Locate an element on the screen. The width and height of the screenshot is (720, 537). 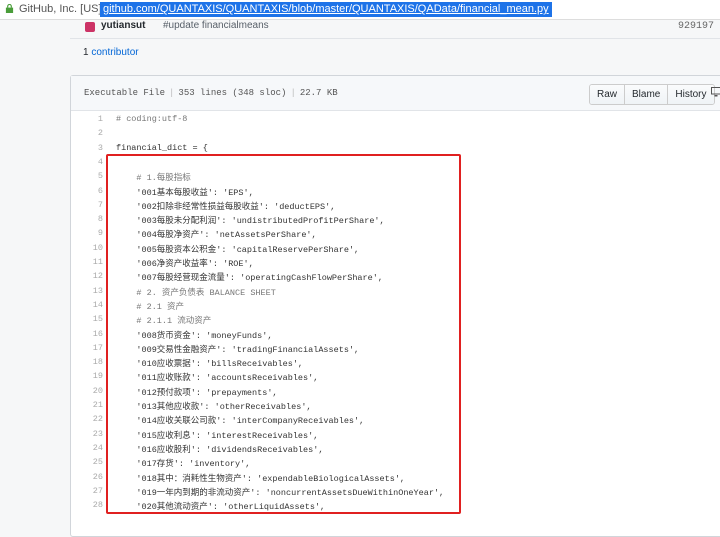
line-number: 27 is located at coordinates (87, 491).